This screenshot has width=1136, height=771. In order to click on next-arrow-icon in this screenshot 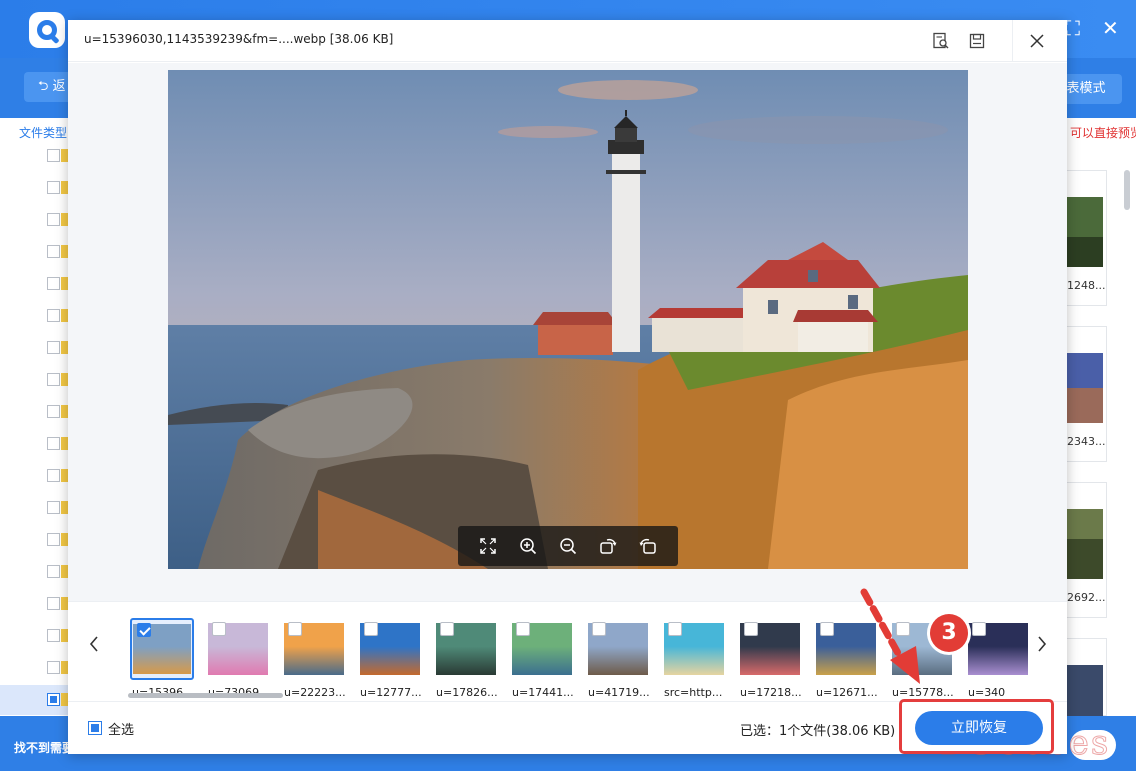, I will do `click(1042, 644)`.